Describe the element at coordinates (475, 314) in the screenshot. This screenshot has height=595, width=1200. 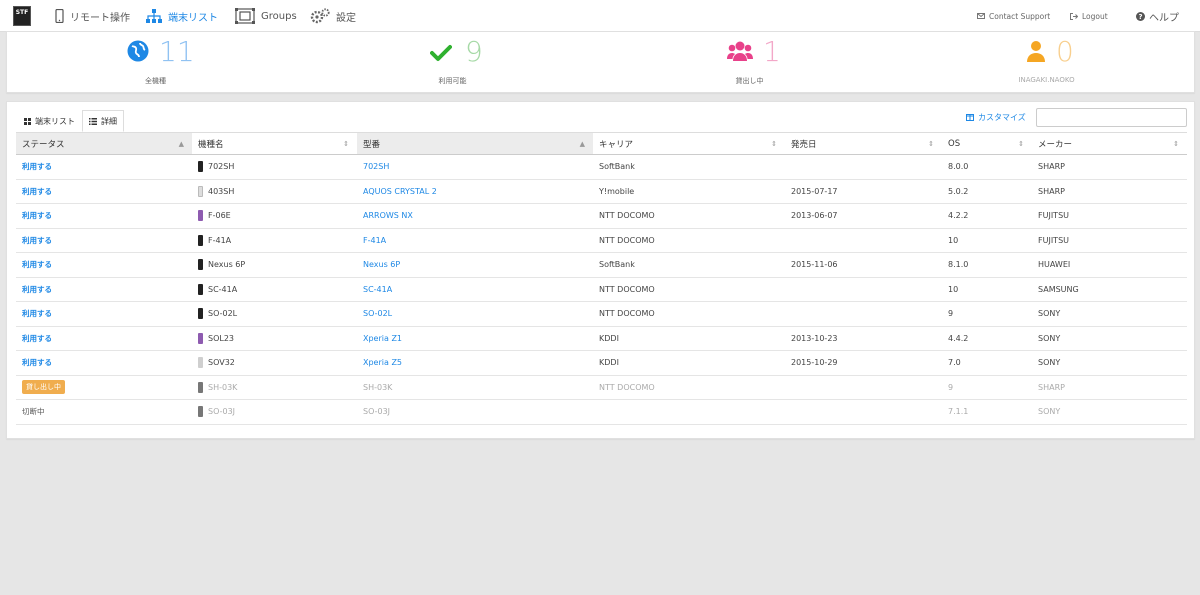
I see `device-model-link: SO-02L` at that location.